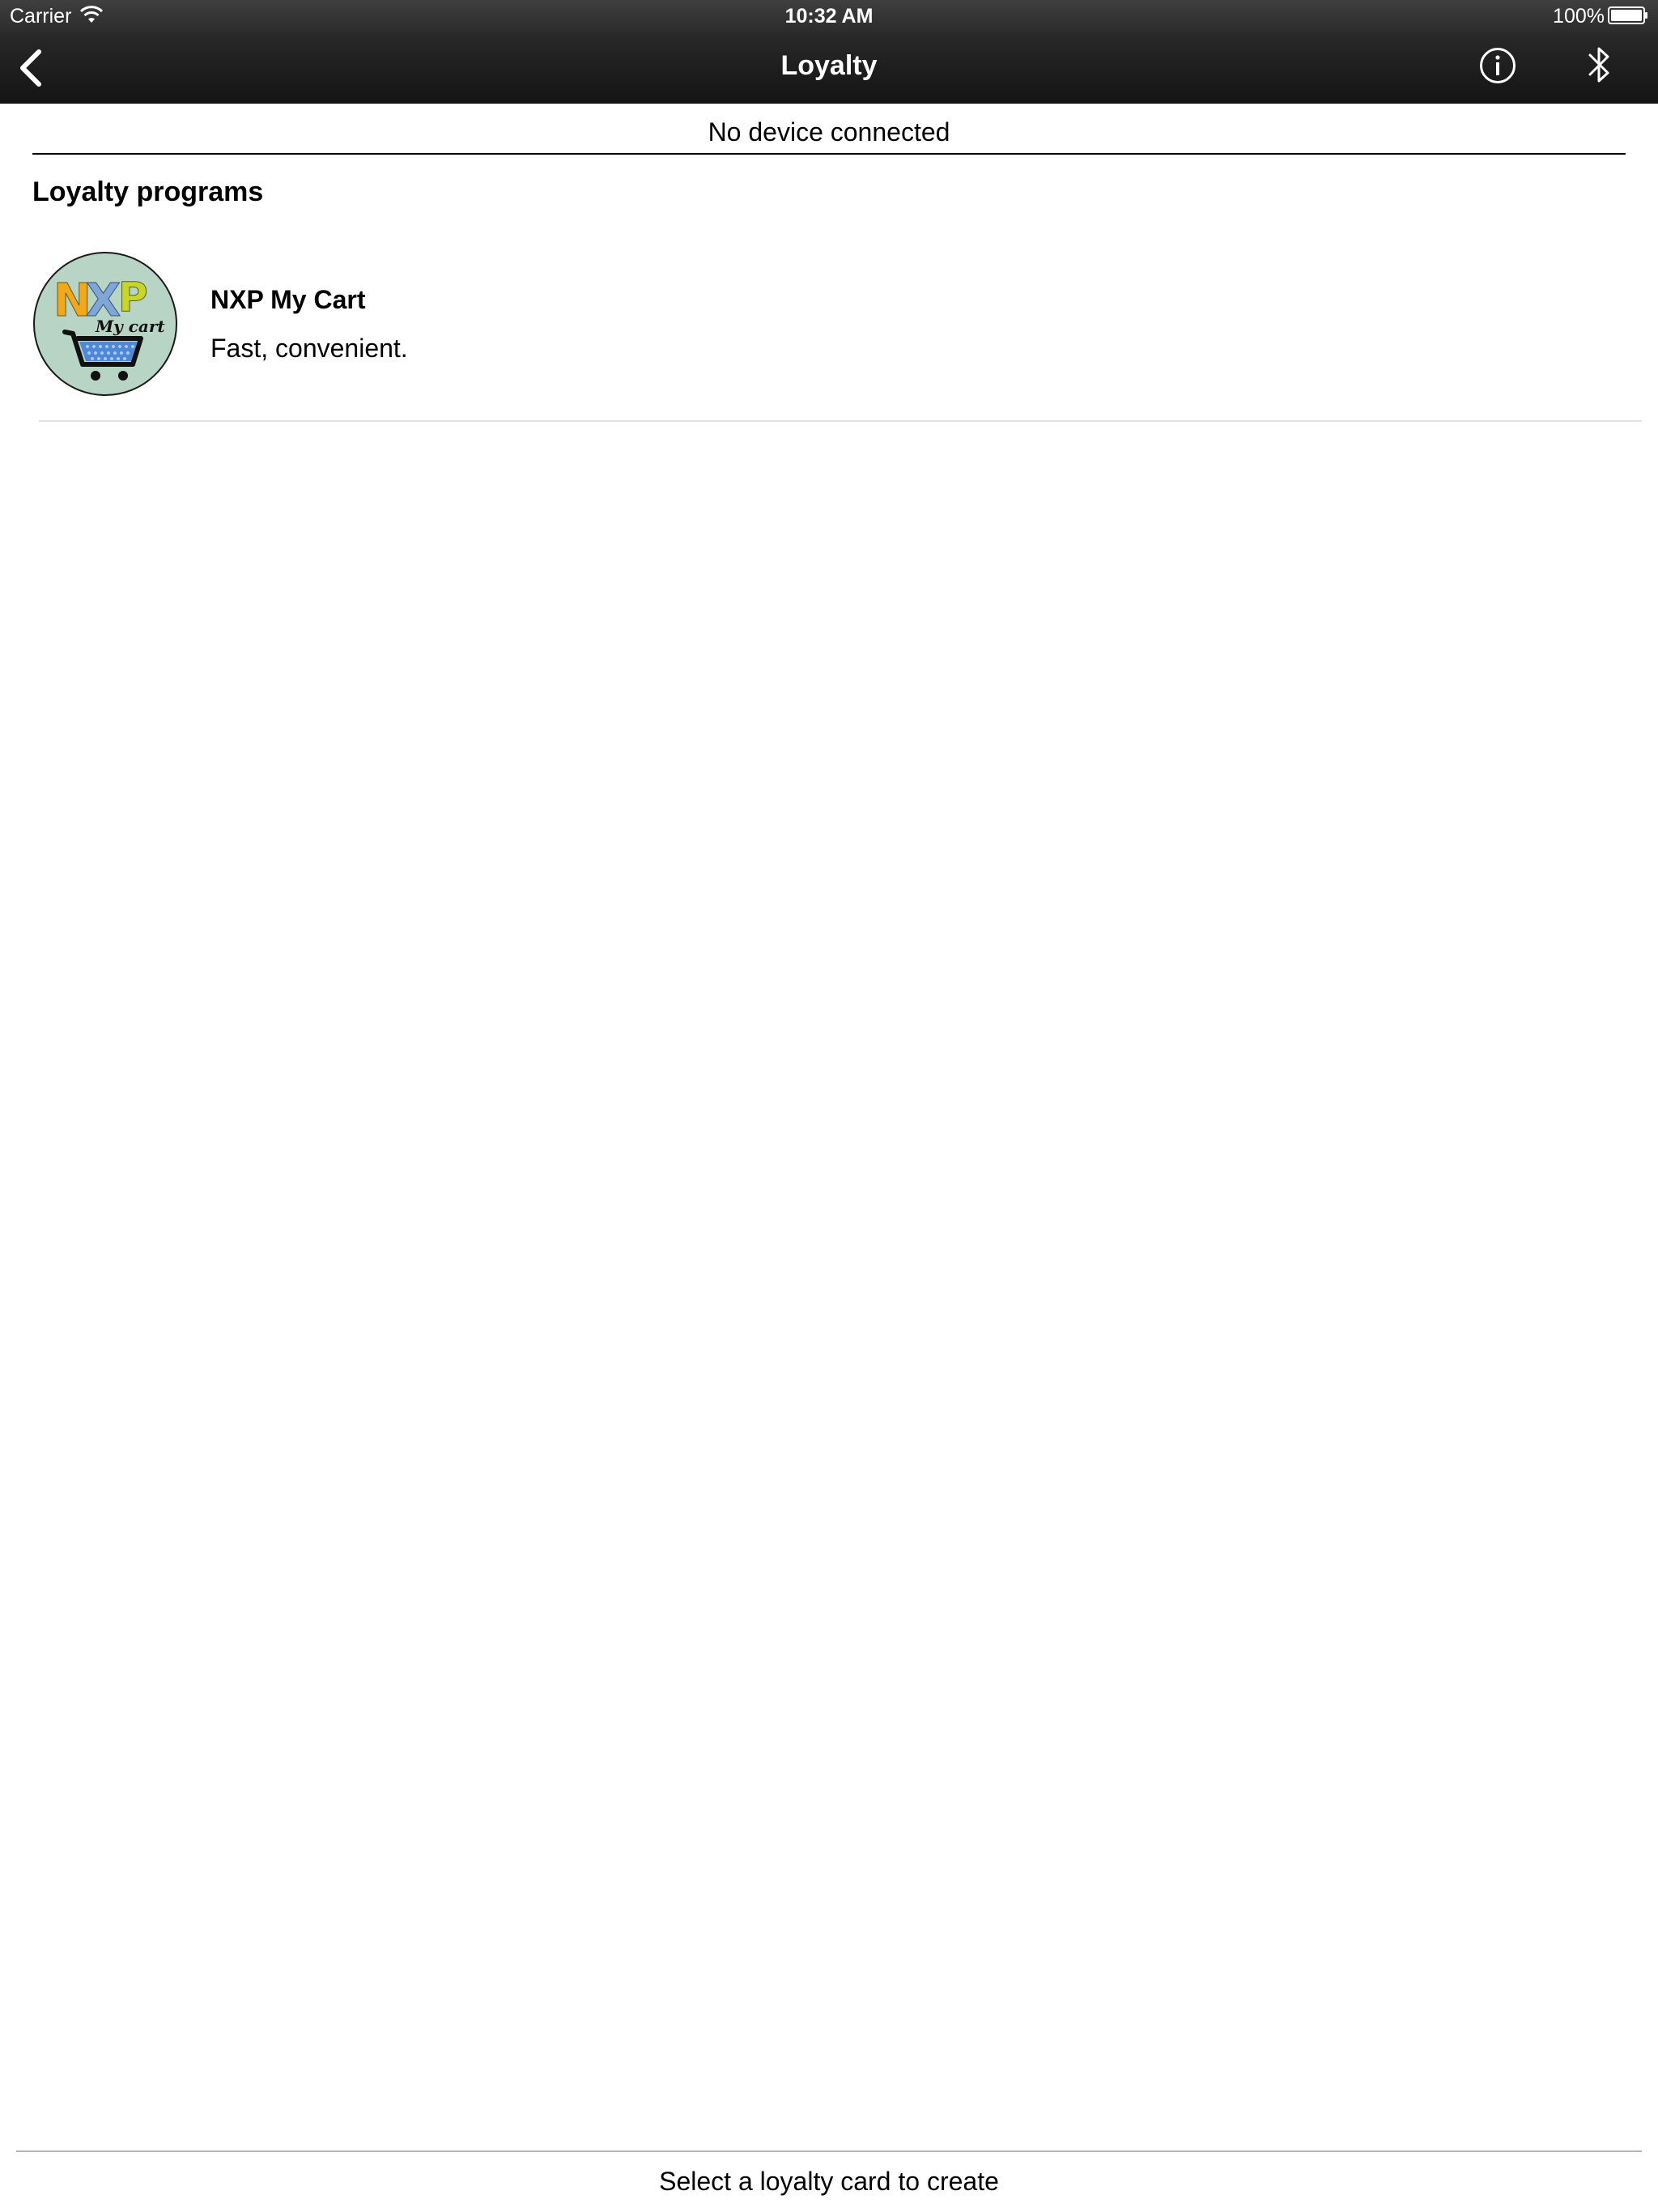 The image size is (1658, 2212). What do you see at coordinates (829, 154) in the screenshot?
I see `divider` at bounding box center [829, 154].